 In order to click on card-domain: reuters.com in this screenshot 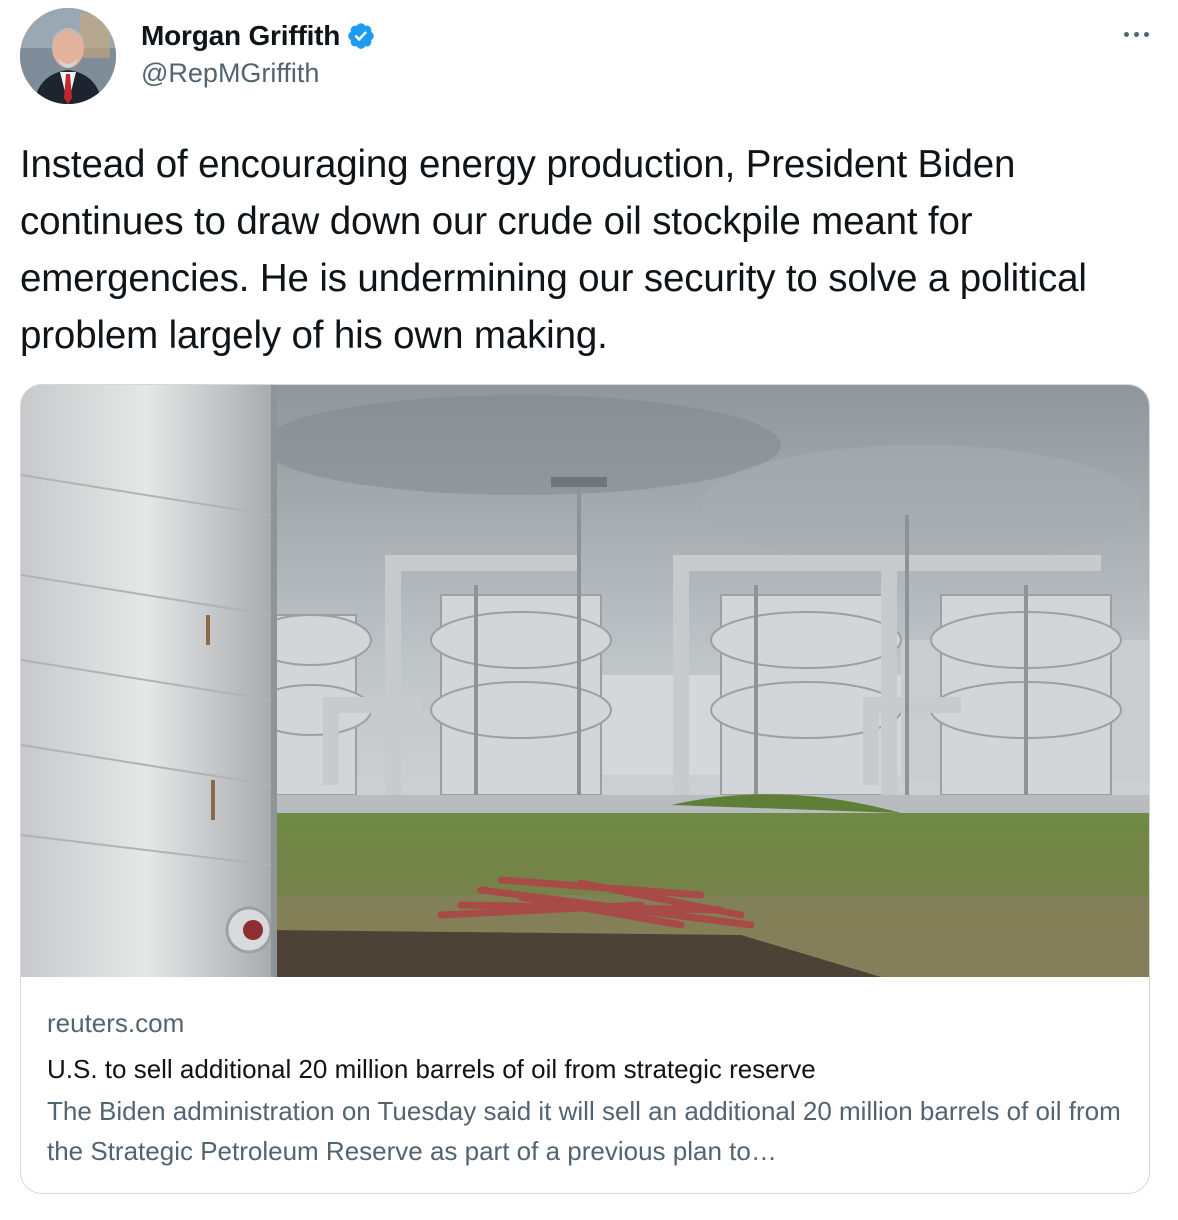, I will do `click(116, 1023)`.